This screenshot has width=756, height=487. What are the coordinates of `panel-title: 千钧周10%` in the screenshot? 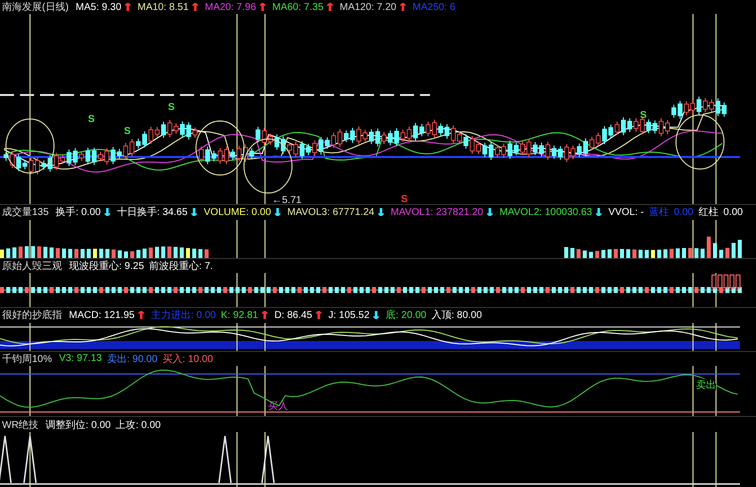 It's located at (27, 359).